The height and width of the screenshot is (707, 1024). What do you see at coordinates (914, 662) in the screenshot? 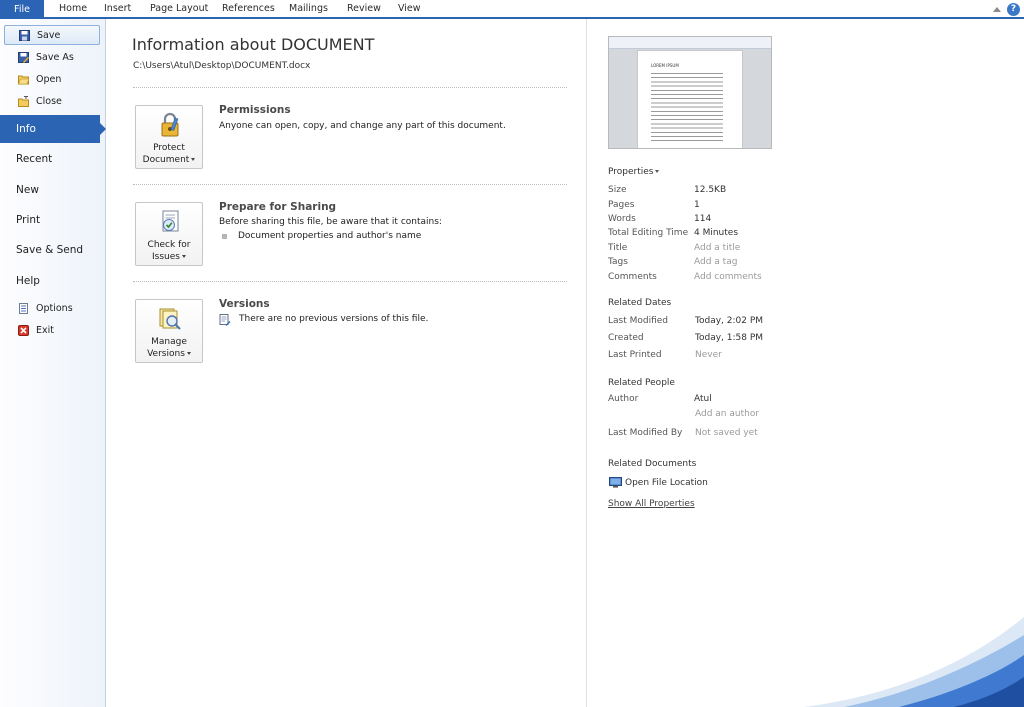
I see `background-swoosh` at bounding box center [914, 662].